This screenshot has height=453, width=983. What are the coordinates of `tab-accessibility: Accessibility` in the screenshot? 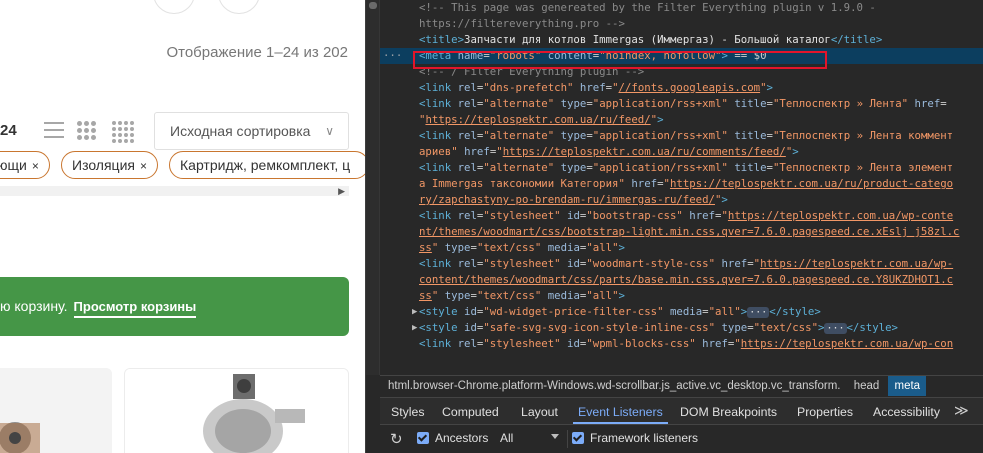 It's located at (906, 412).